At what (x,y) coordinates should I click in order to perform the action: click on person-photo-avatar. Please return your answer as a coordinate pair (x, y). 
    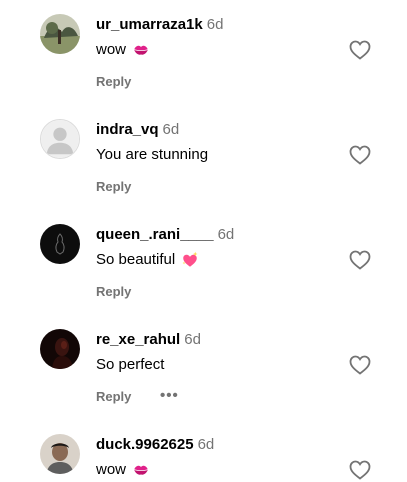
    Looking at the image, I should click on (60, 454).